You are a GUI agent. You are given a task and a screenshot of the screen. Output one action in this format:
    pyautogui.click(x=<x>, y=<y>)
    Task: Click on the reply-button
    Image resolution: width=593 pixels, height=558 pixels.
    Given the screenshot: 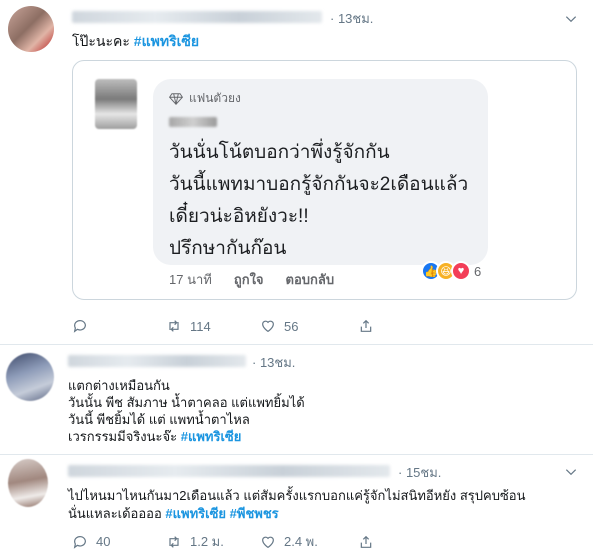 What is the action you would take?
    pyautogui.click(x=119, y=326)
    